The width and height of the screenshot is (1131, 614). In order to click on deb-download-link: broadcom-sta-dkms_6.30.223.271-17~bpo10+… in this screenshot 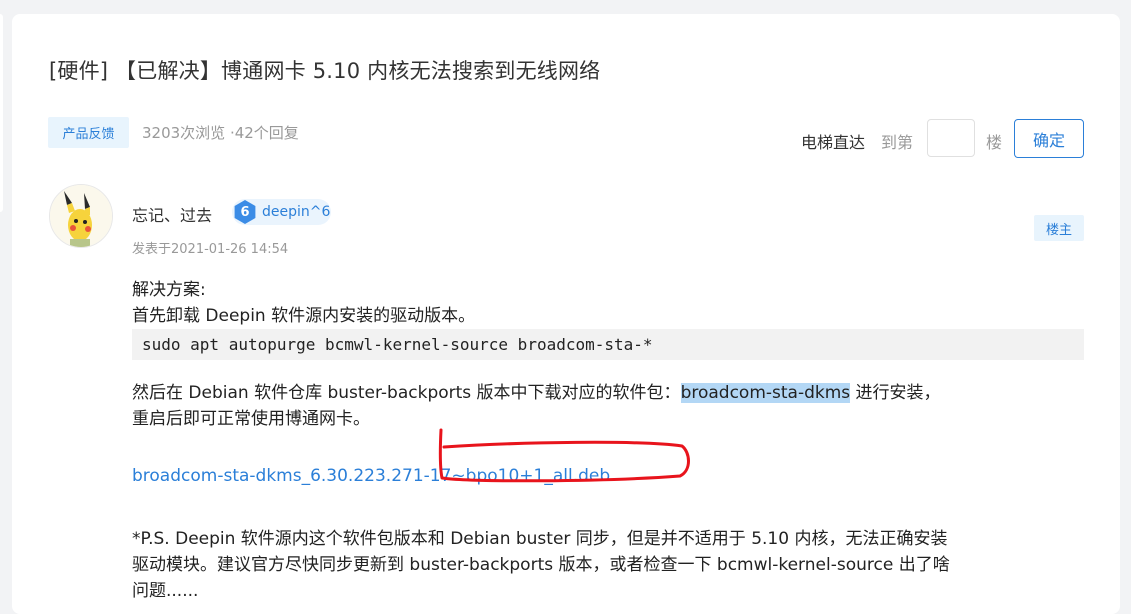, I will do `click(371, 476)`.